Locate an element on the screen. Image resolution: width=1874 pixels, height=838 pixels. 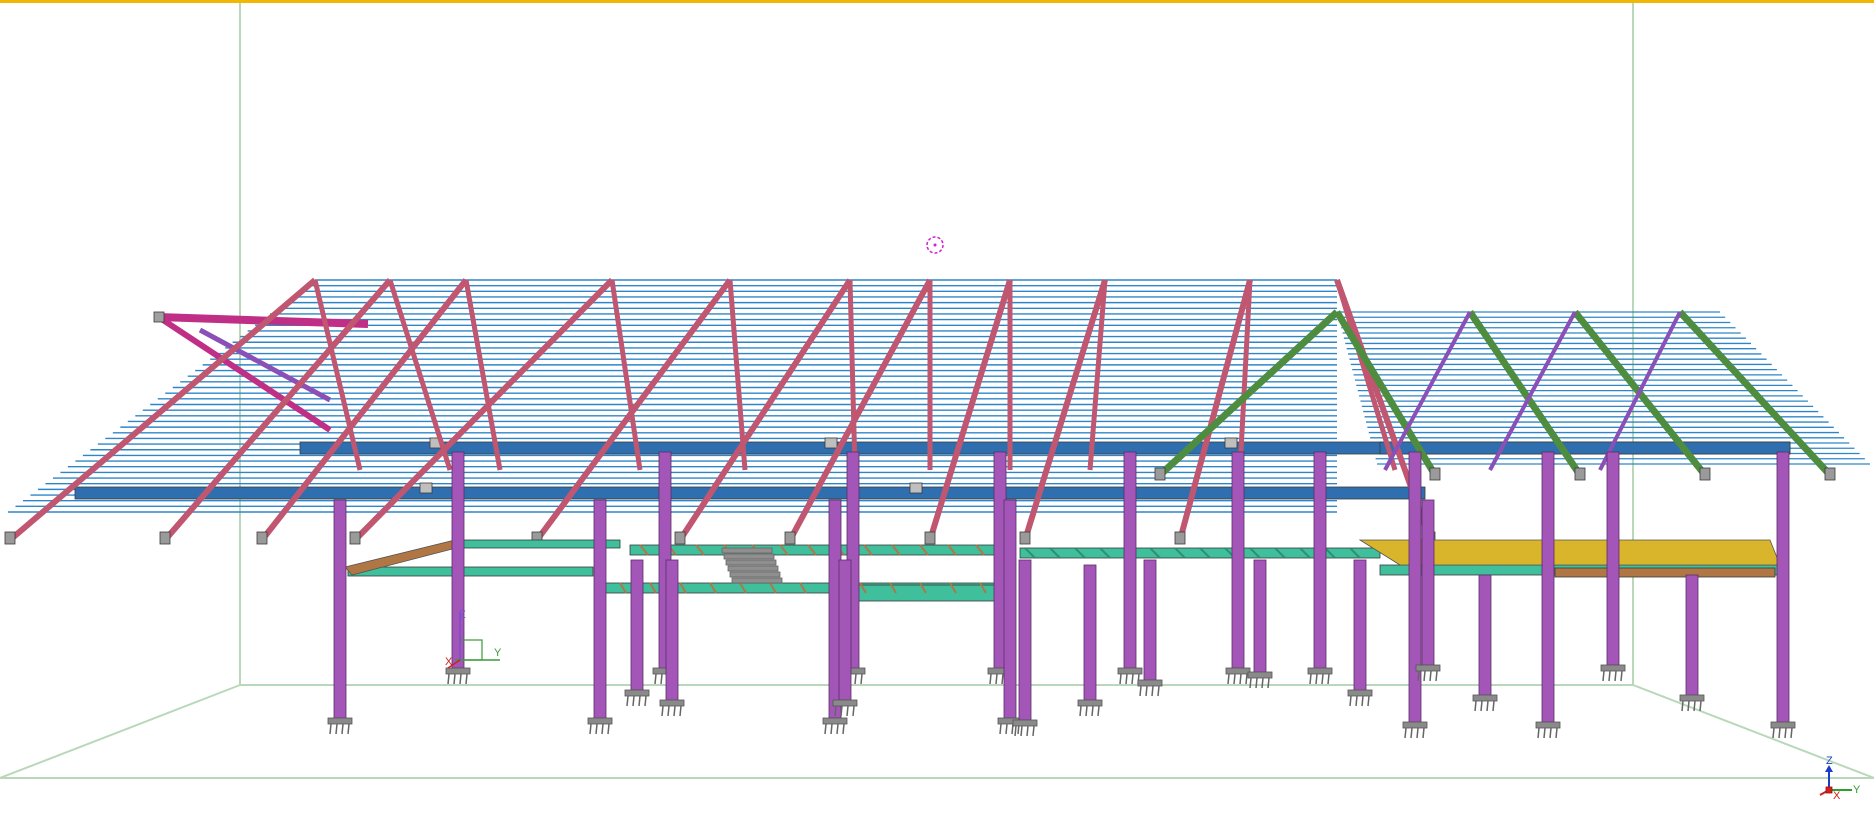
triad-y-label: Y is located at coordinates (1857, 790).